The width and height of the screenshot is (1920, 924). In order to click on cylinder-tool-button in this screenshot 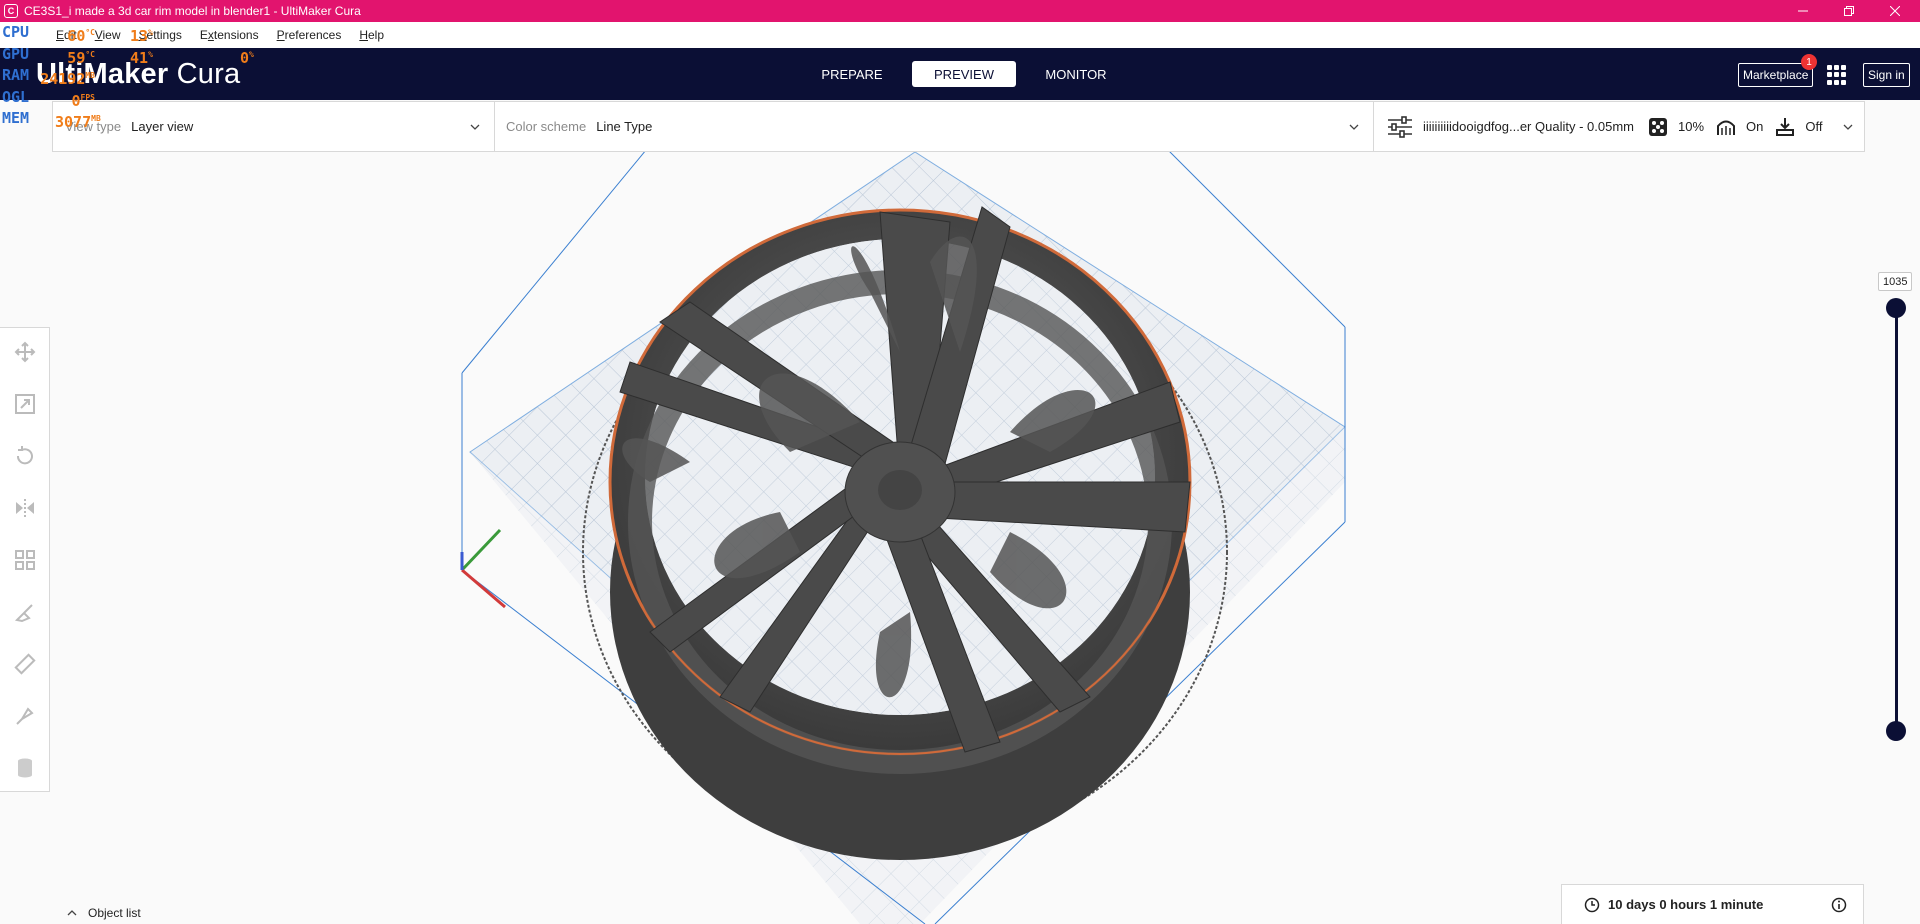, I will do `click(25, 768)`.